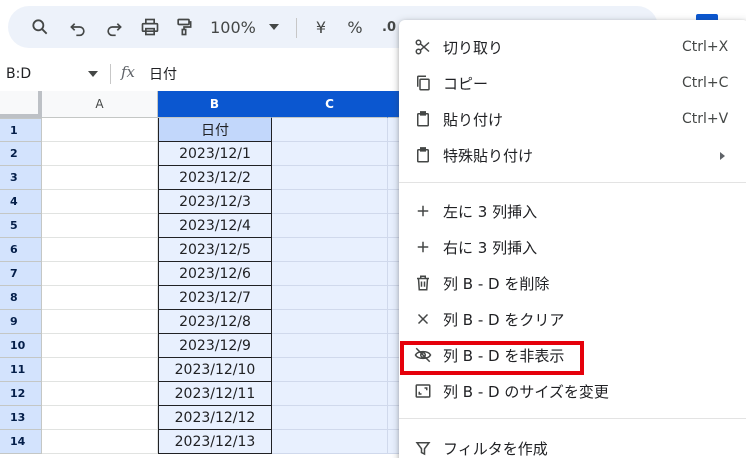 The height and width of the screenshot is (458, 746). Describe the element at coordinates (572, 47) in the screenshot. I see `menu-item-cut: 切り取り Ctrl+X` at that location.